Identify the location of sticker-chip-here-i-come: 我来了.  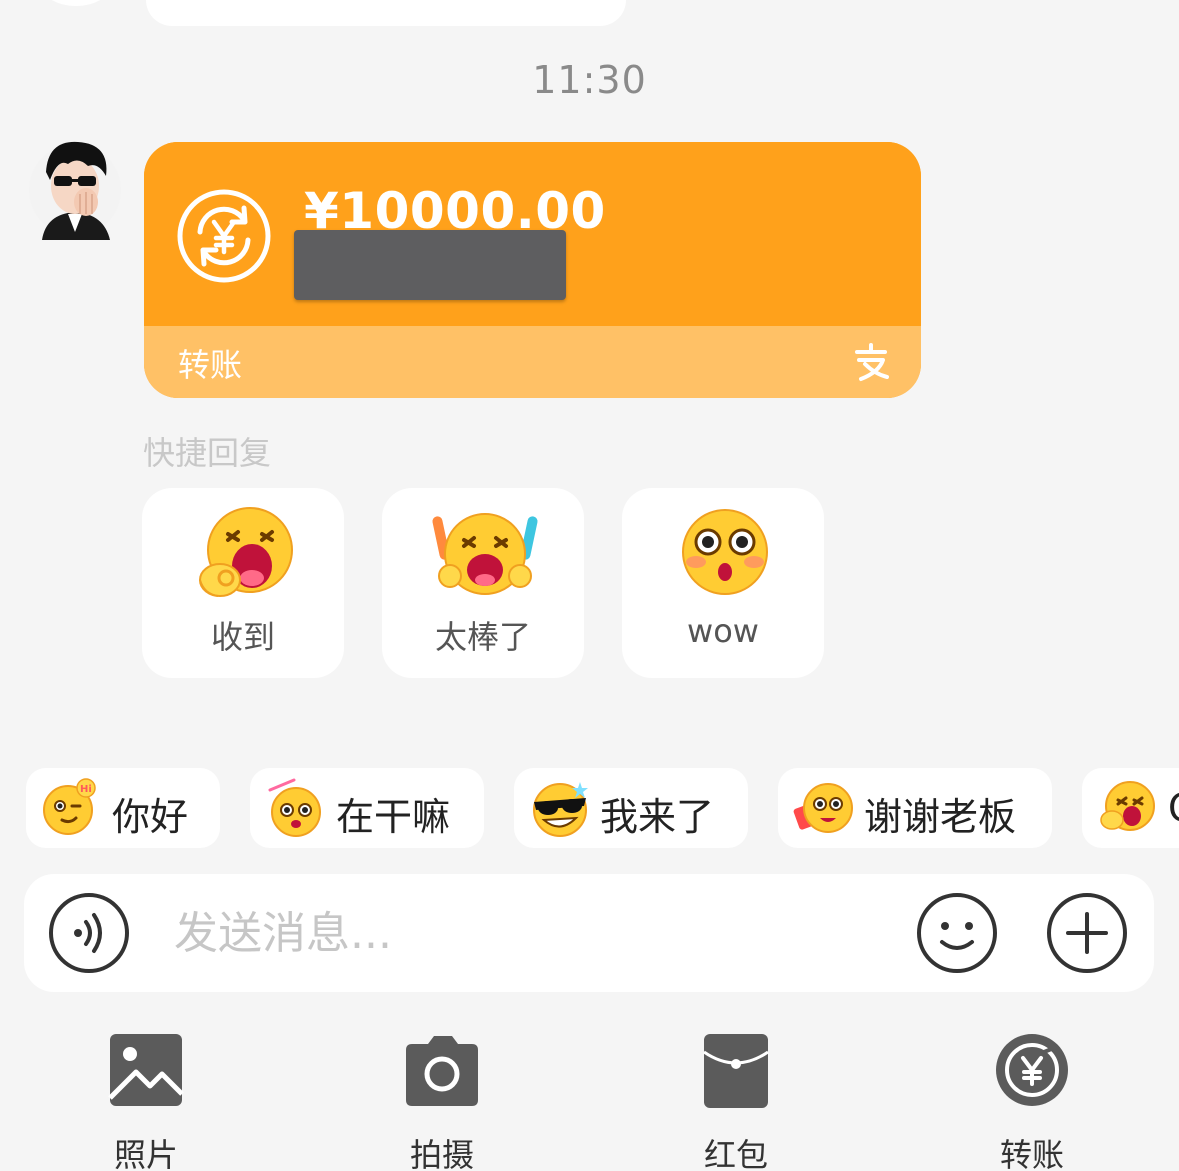
(631, 808).